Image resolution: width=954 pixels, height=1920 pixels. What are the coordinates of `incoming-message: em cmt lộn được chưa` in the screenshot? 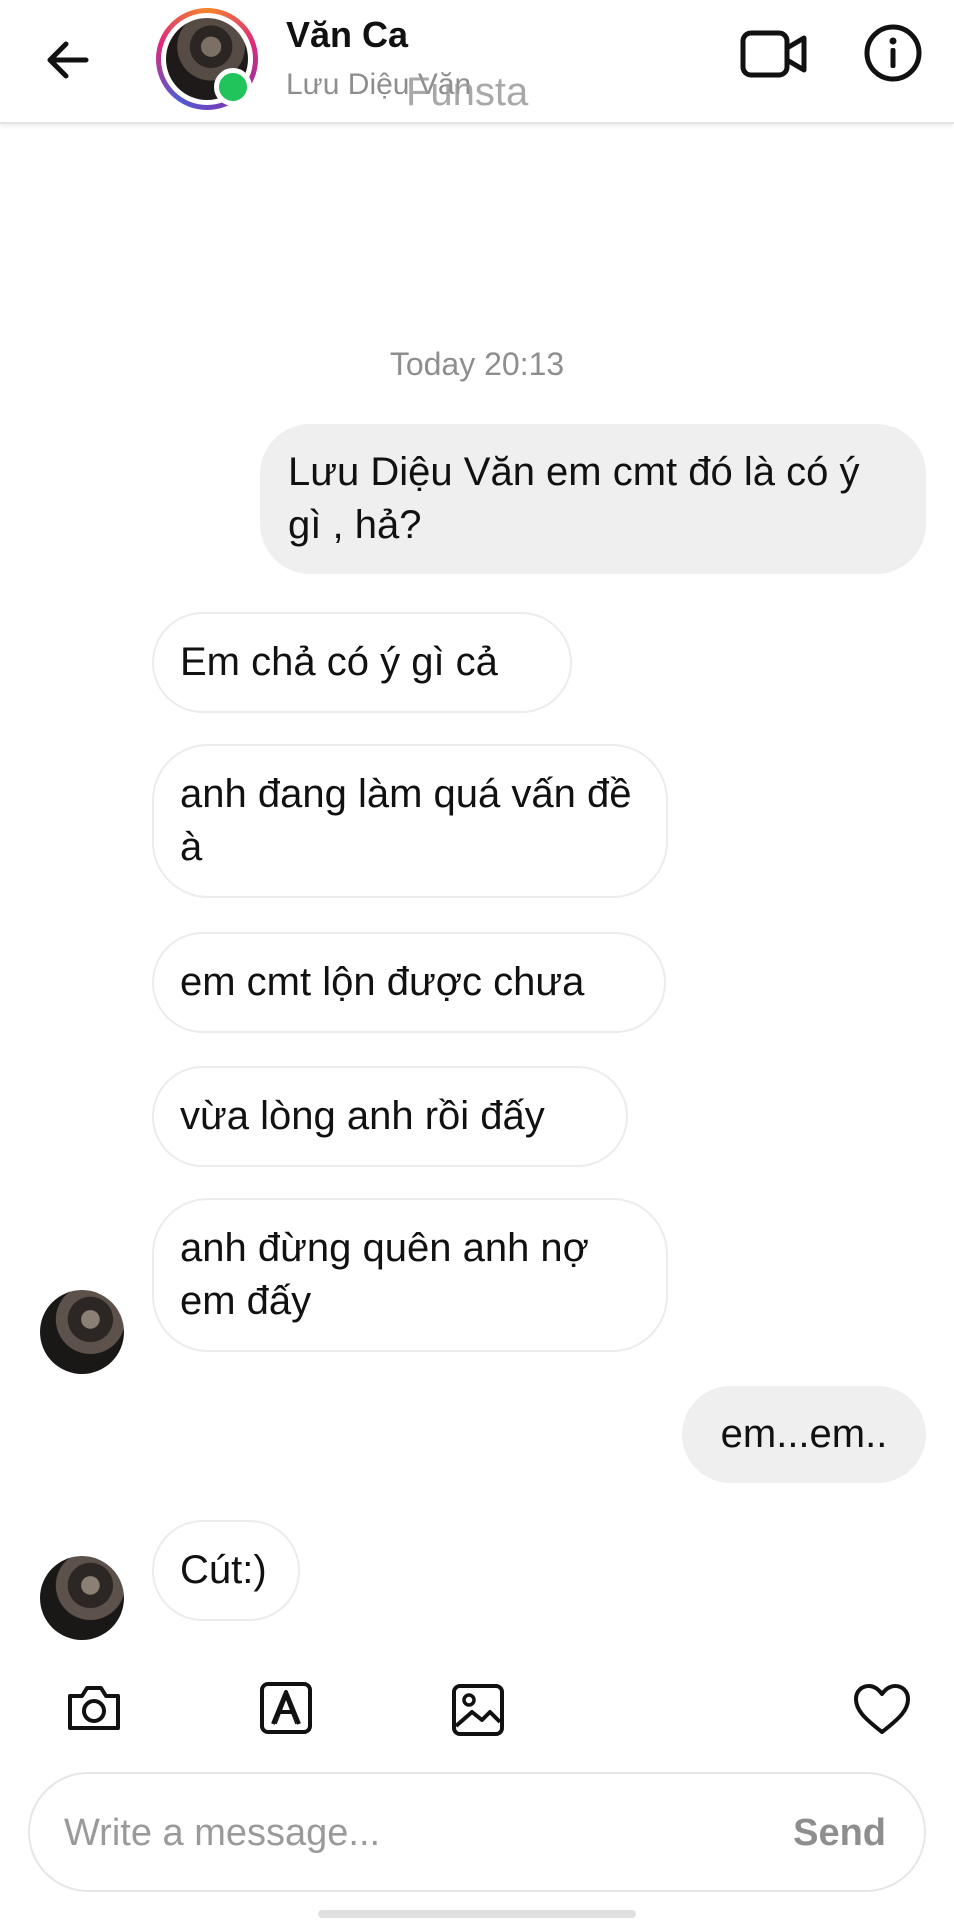 It's located at (409, 982).